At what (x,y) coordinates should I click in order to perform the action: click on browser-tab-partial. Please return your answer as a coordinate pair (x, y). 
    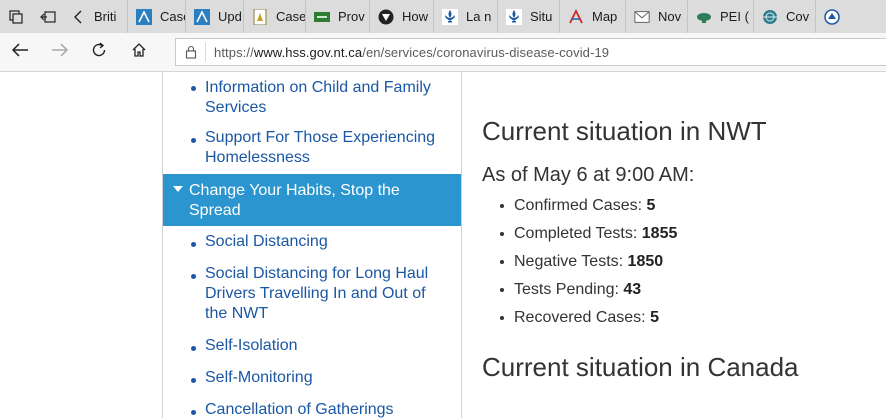
    Looking at the image, I should click on (829, 16).